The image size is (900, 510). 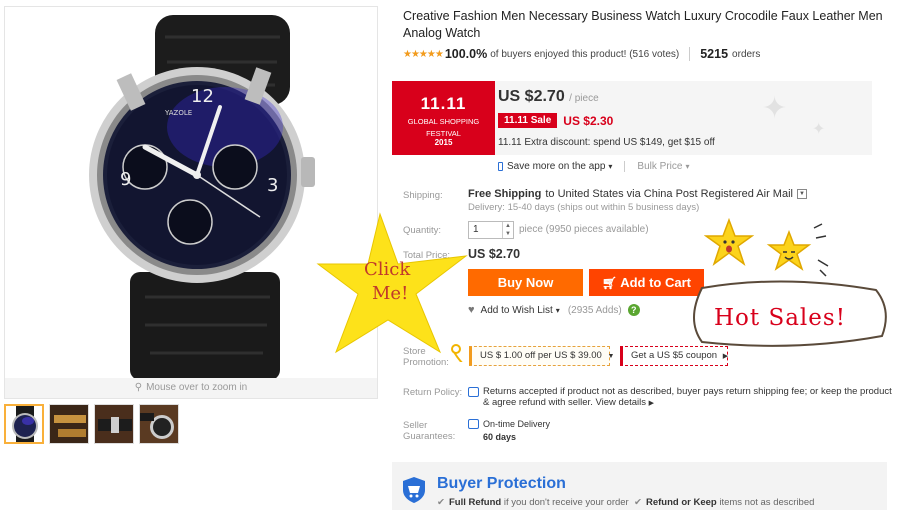 What do you see at coordinates (584, 229) in the screenshot?
I see `quantity-available: piece (9950 pieces available)` at bounding box center [584, 229].